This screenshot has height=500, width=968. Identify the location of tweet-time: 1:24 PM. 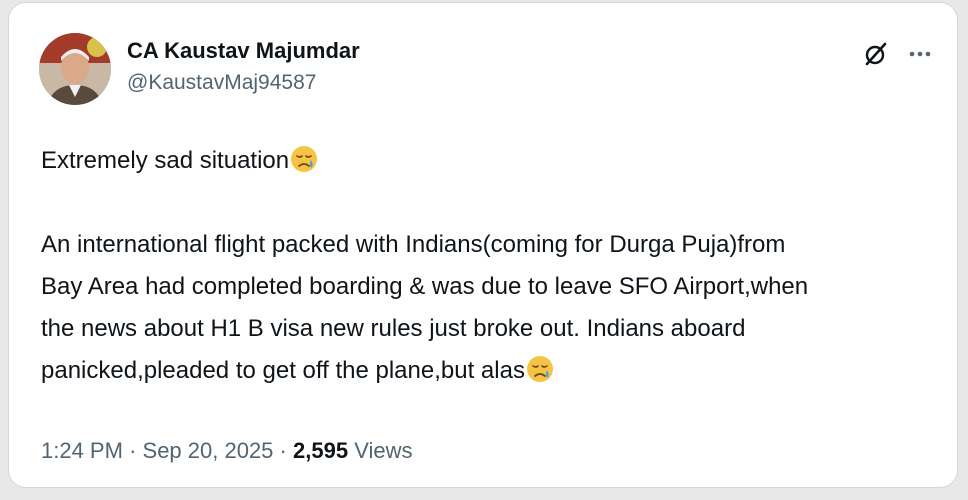
(82, 450).